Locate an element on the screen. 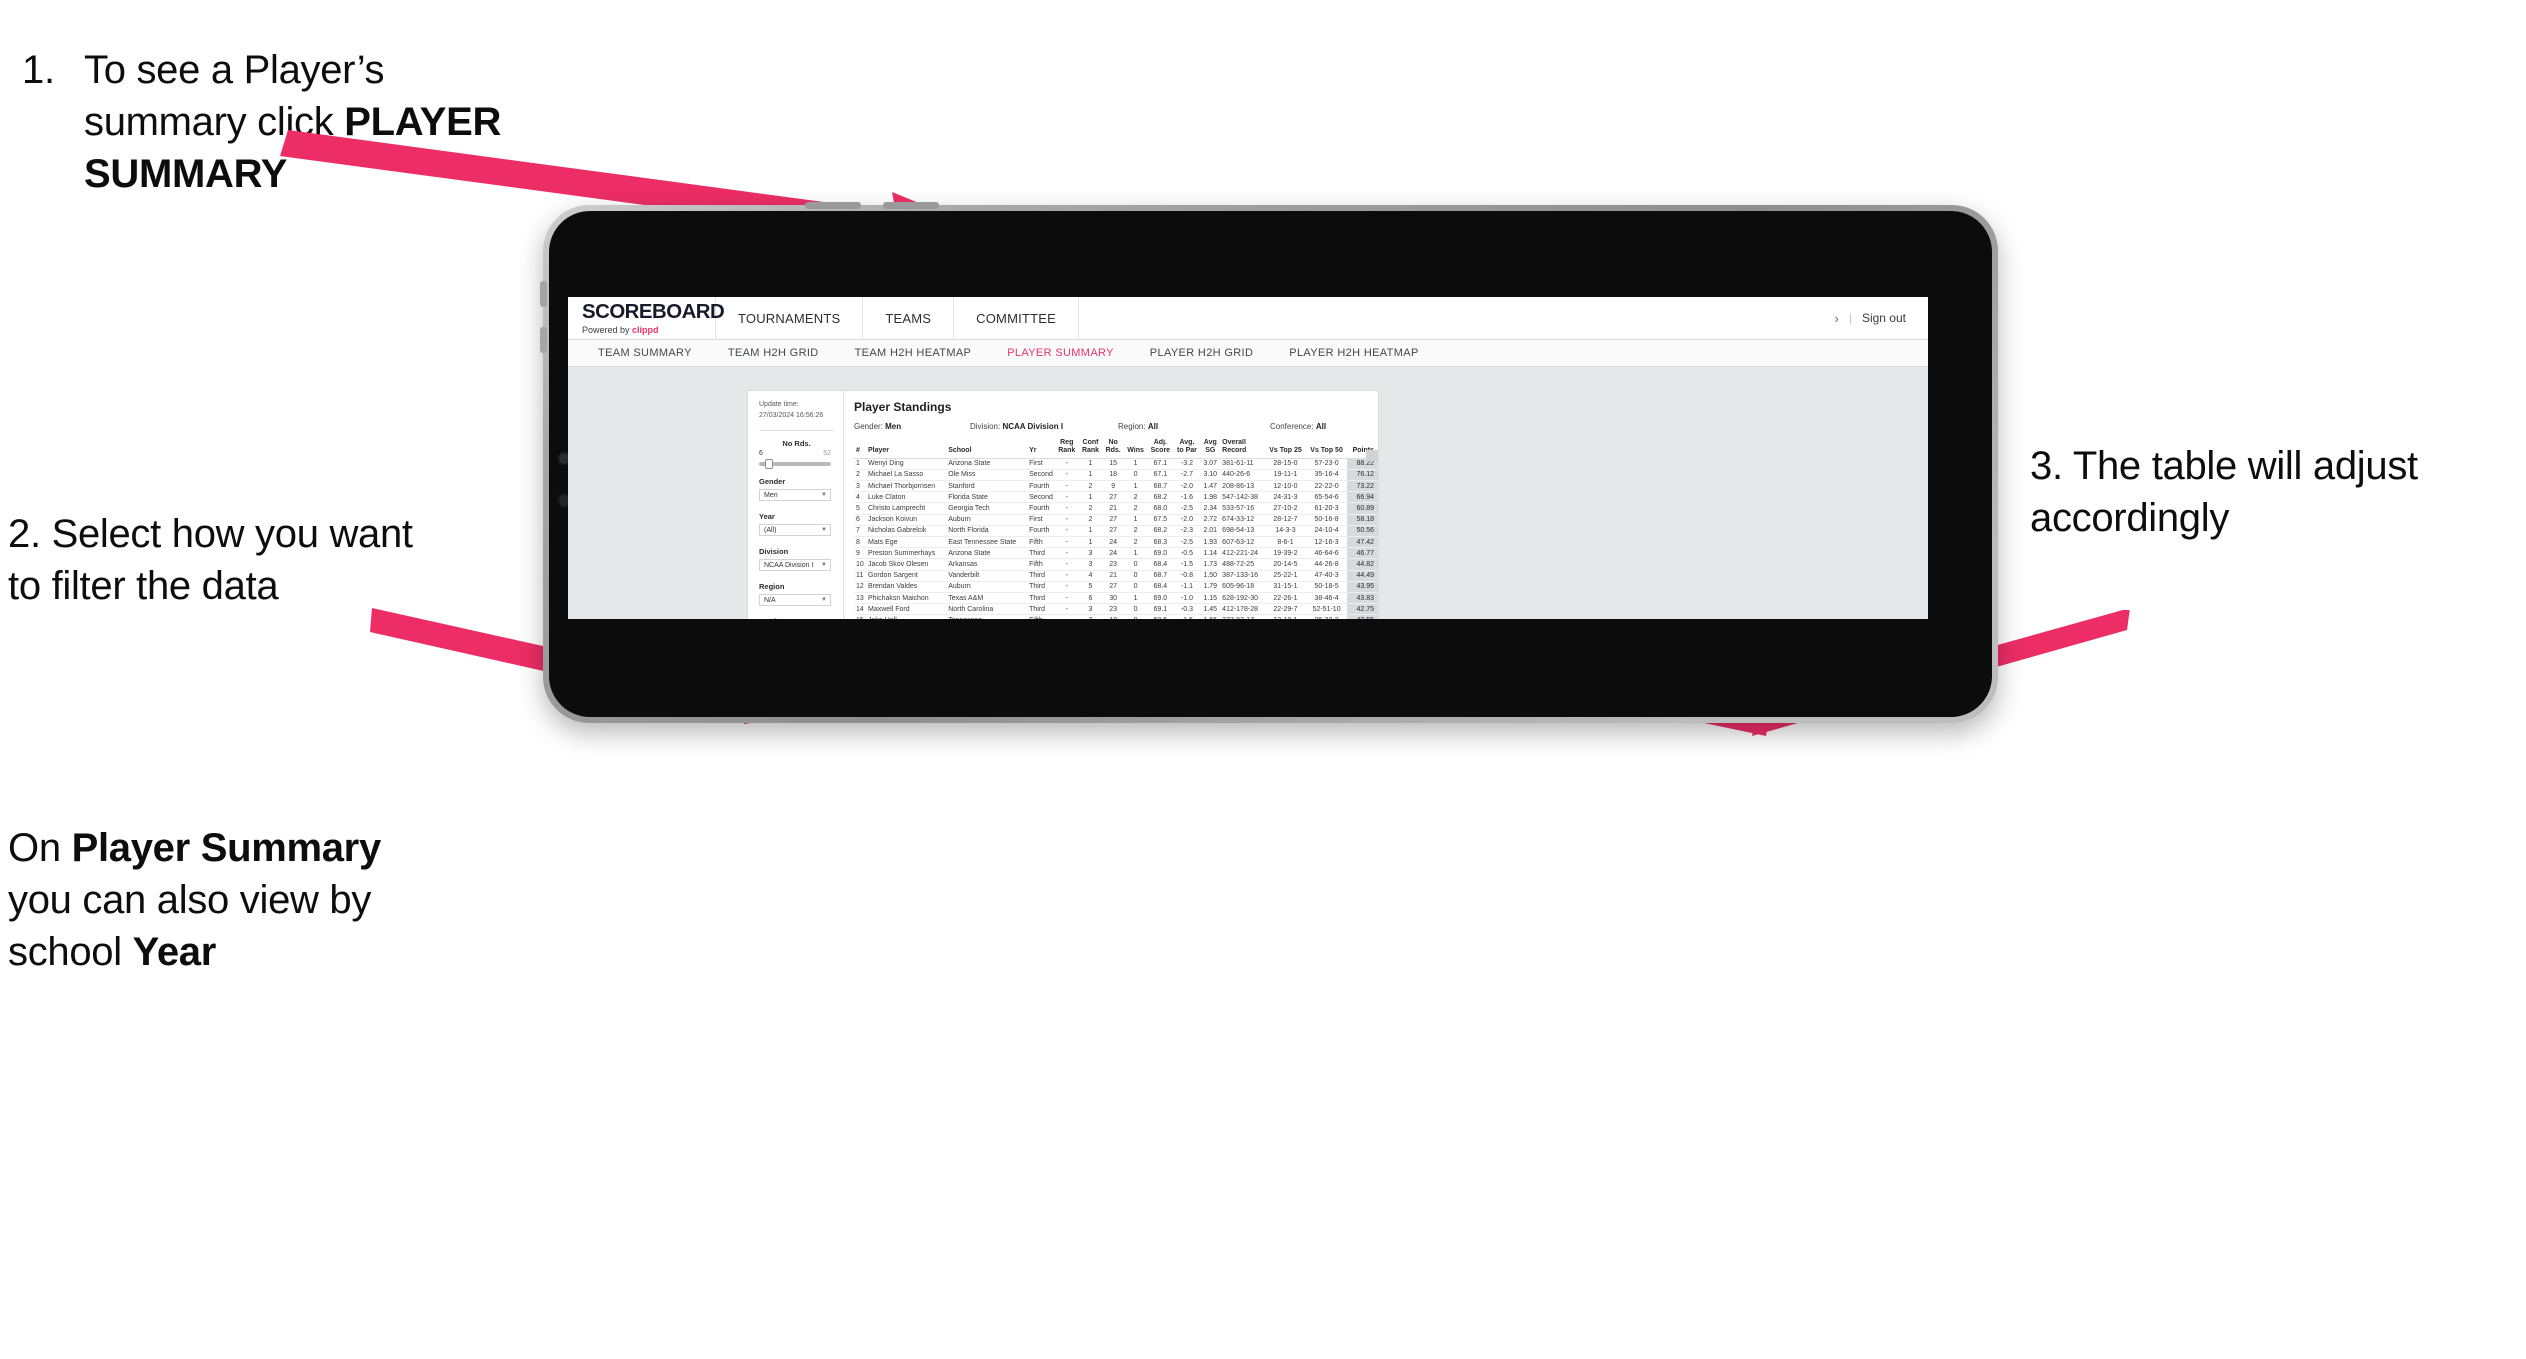 The height and width of the screenshot is (1359, 2526). column-header: Overall Record is located at coordinates (1242, 449).